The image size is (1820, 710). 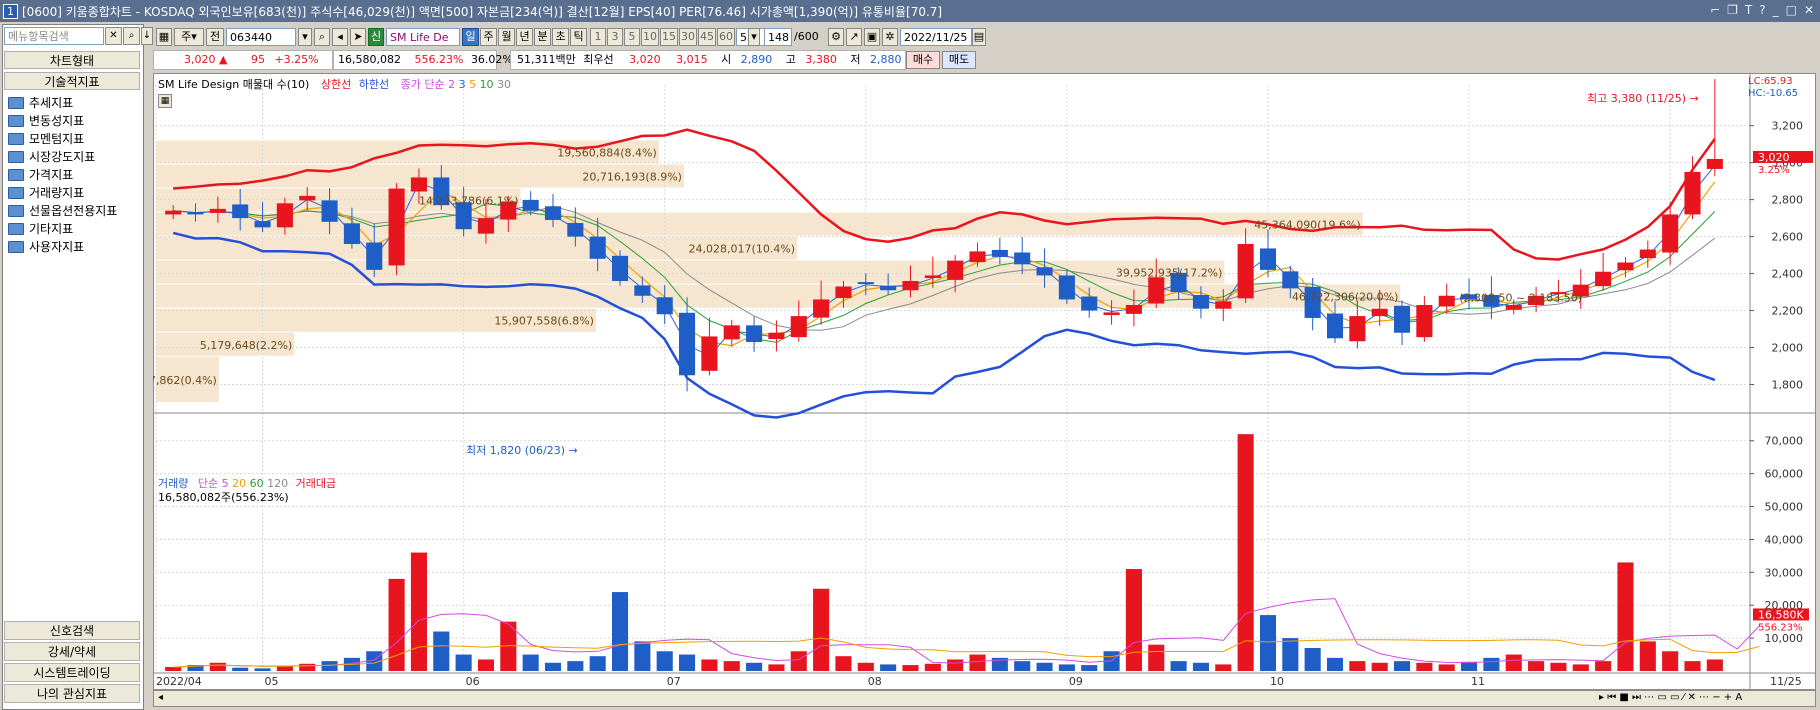 I want to click on tab-minute: 분, so click(x=542, y=37).